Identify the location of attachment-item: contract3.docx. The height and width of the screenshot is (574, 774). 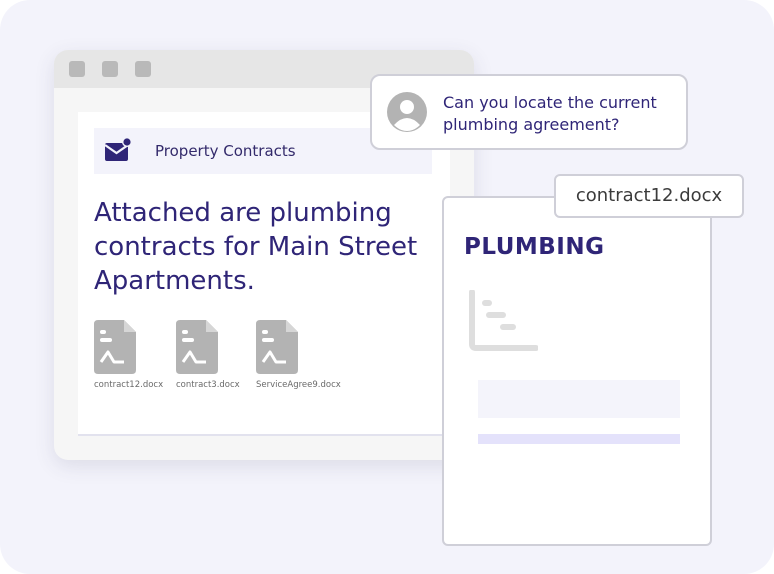
(216, 355).